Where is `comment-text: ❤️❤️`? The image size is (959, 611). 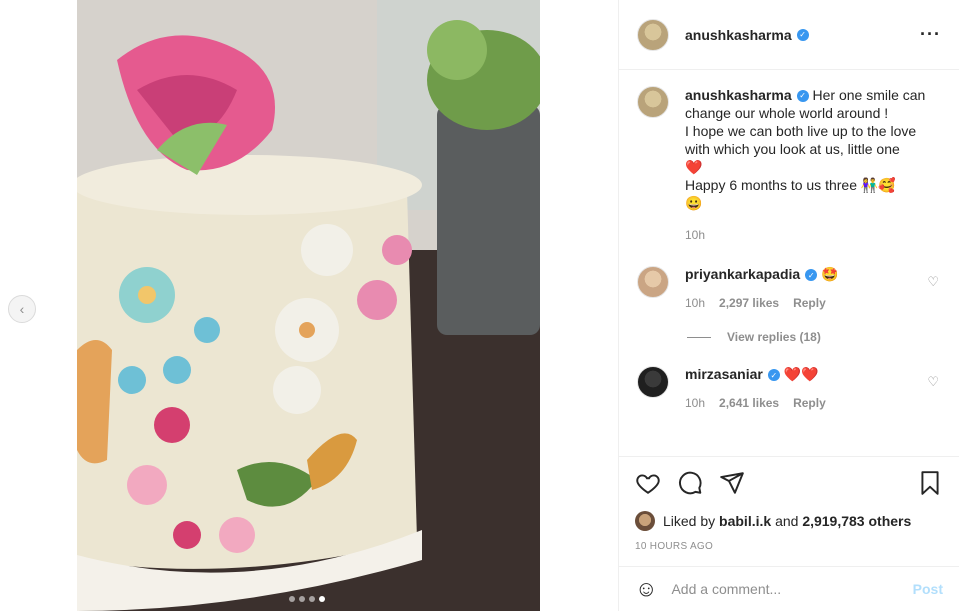 comment-text: ❤️❤️ is located at coordinates (801, 374).